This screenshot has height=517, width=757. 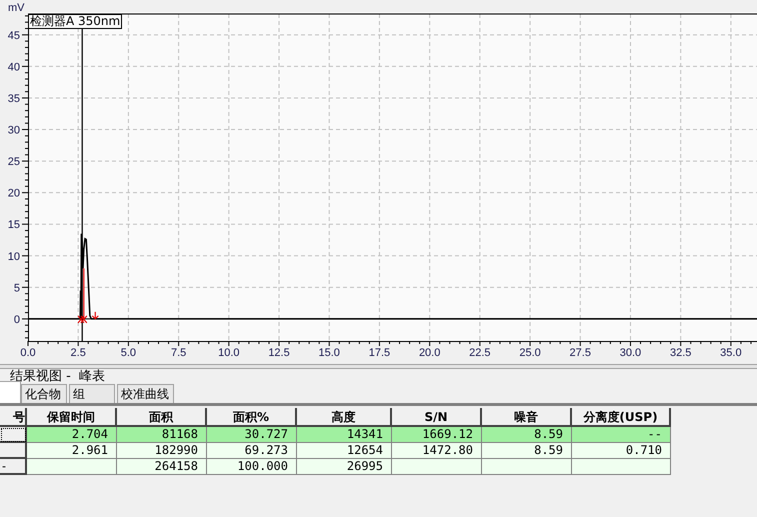 What do you see at coordinates (530, 353) in the screenshot?
I see `tick-label: 25.0` at bounding box center [530, 353].